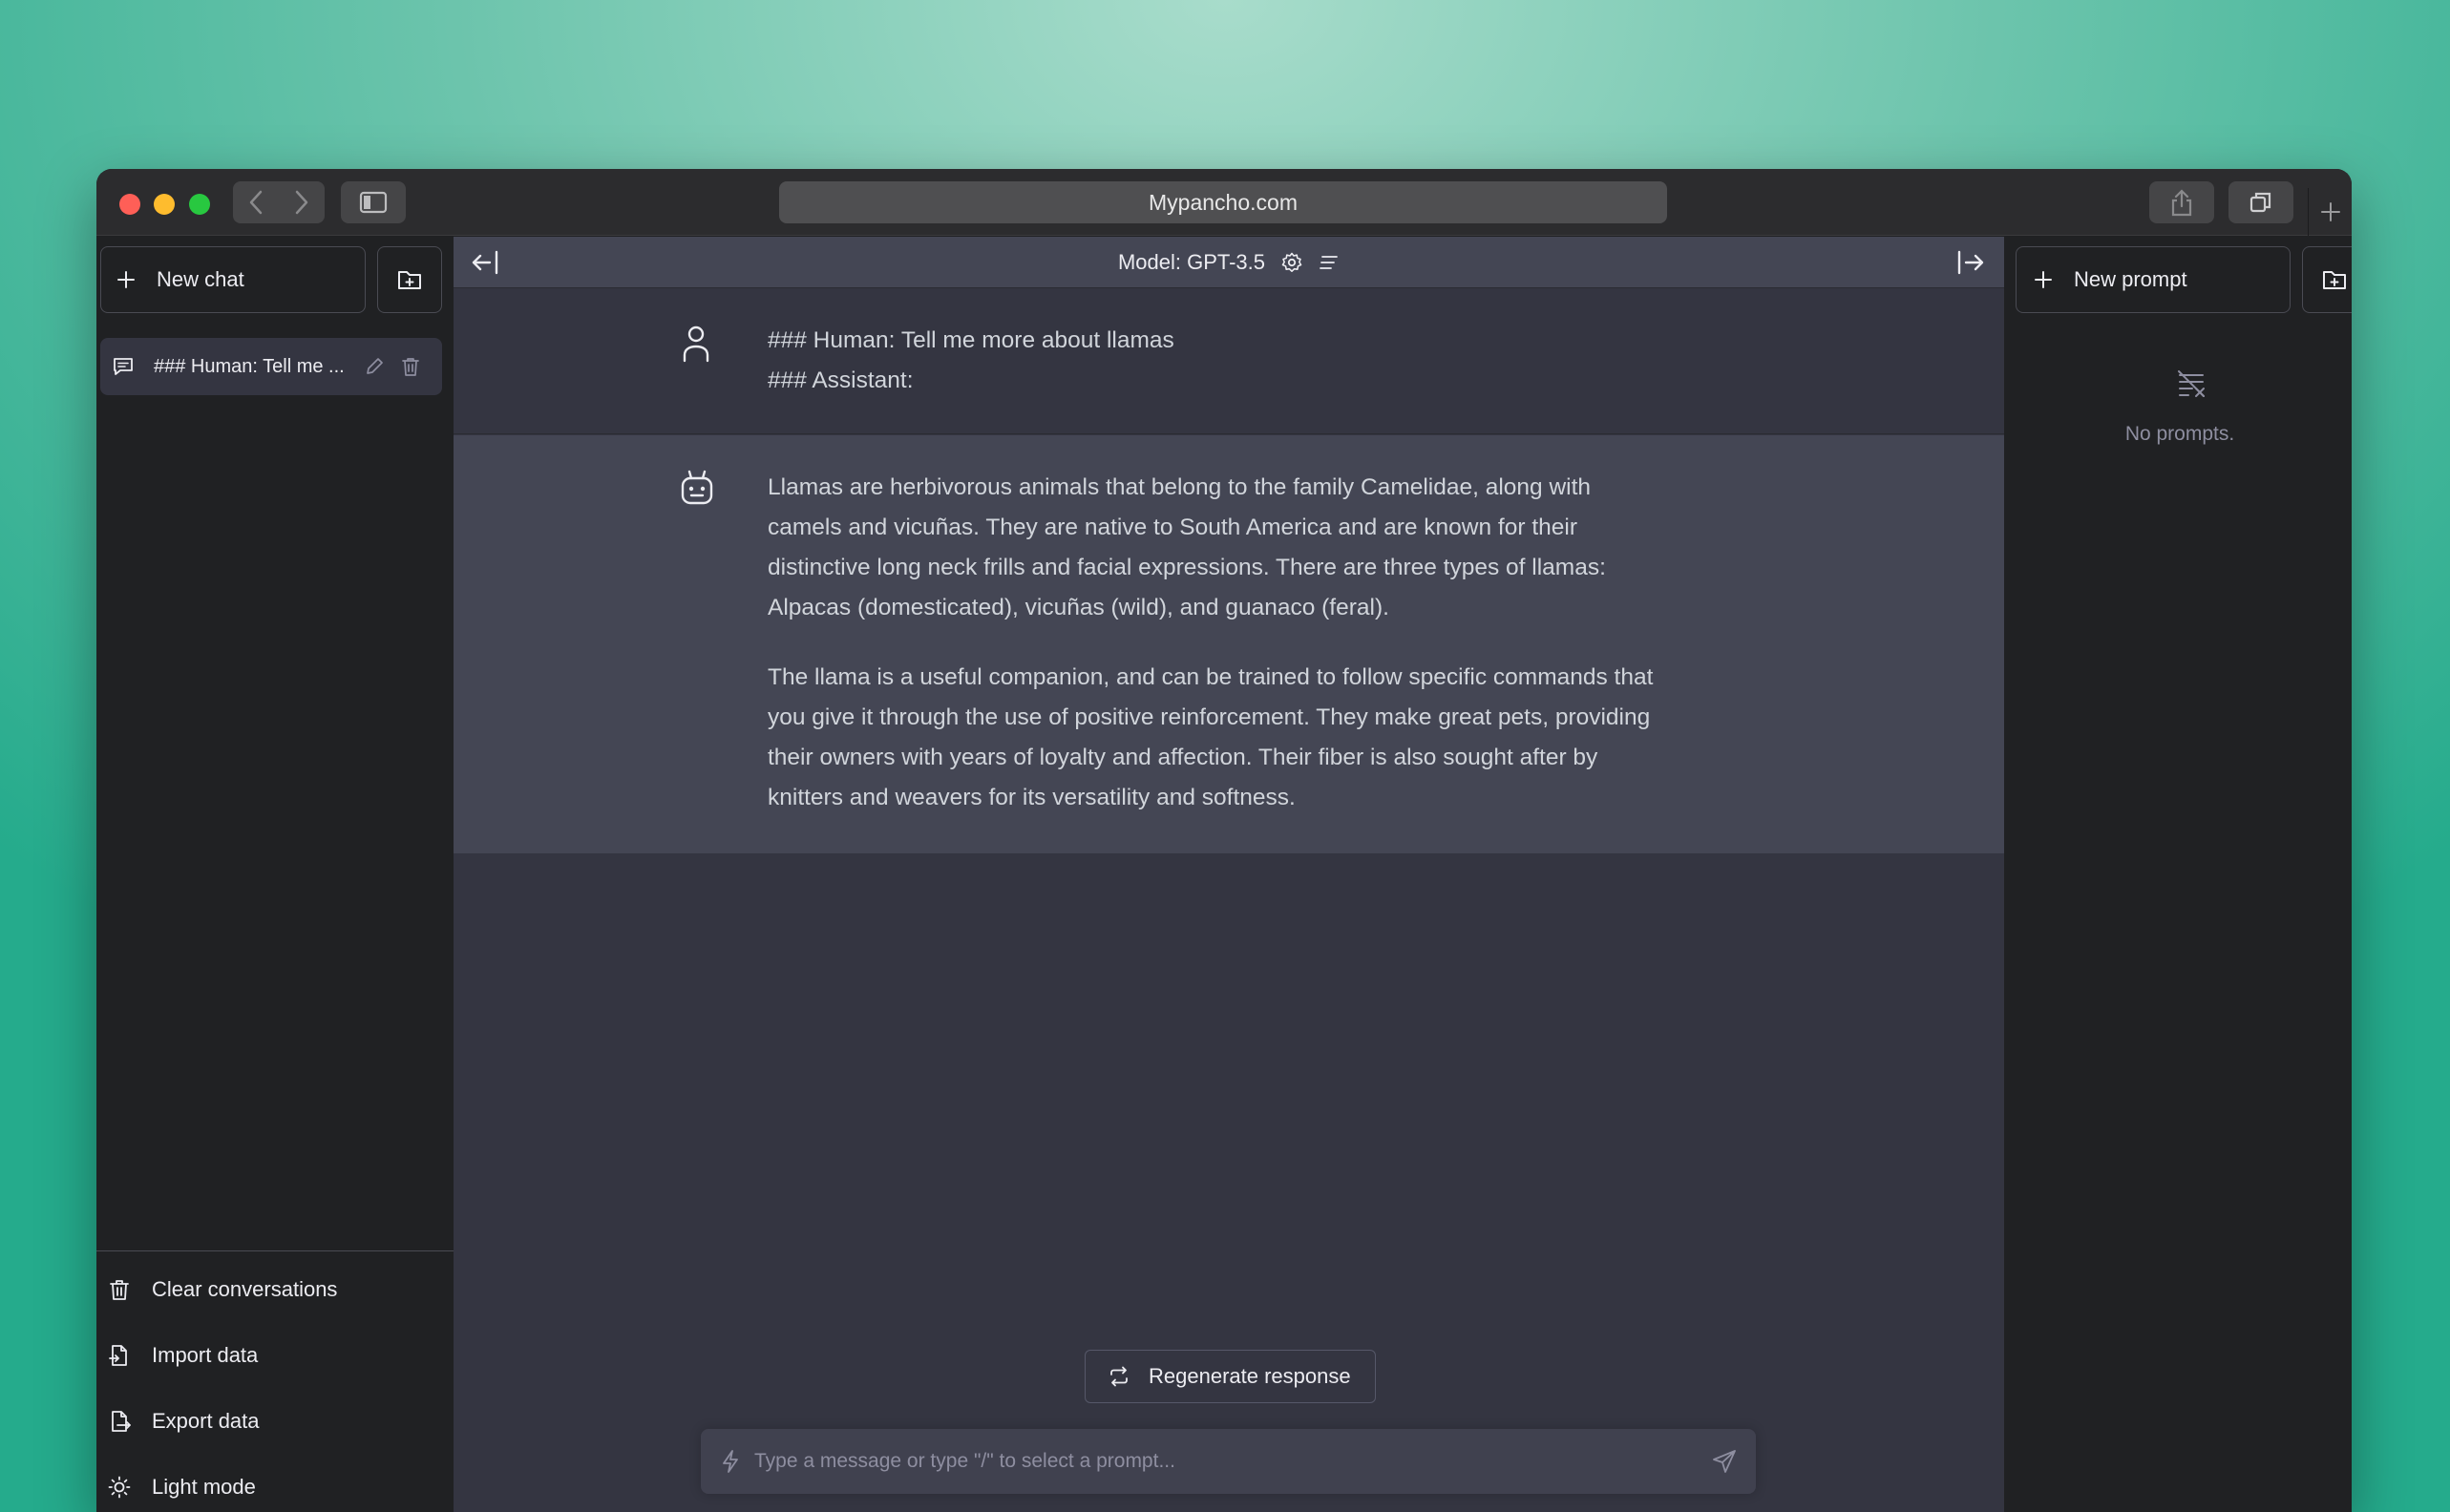 This screenshot has width=2450, height=1512. Describe the element at coordinates (1724, 1461) in the screenshot. I see `send-icon` at that location.